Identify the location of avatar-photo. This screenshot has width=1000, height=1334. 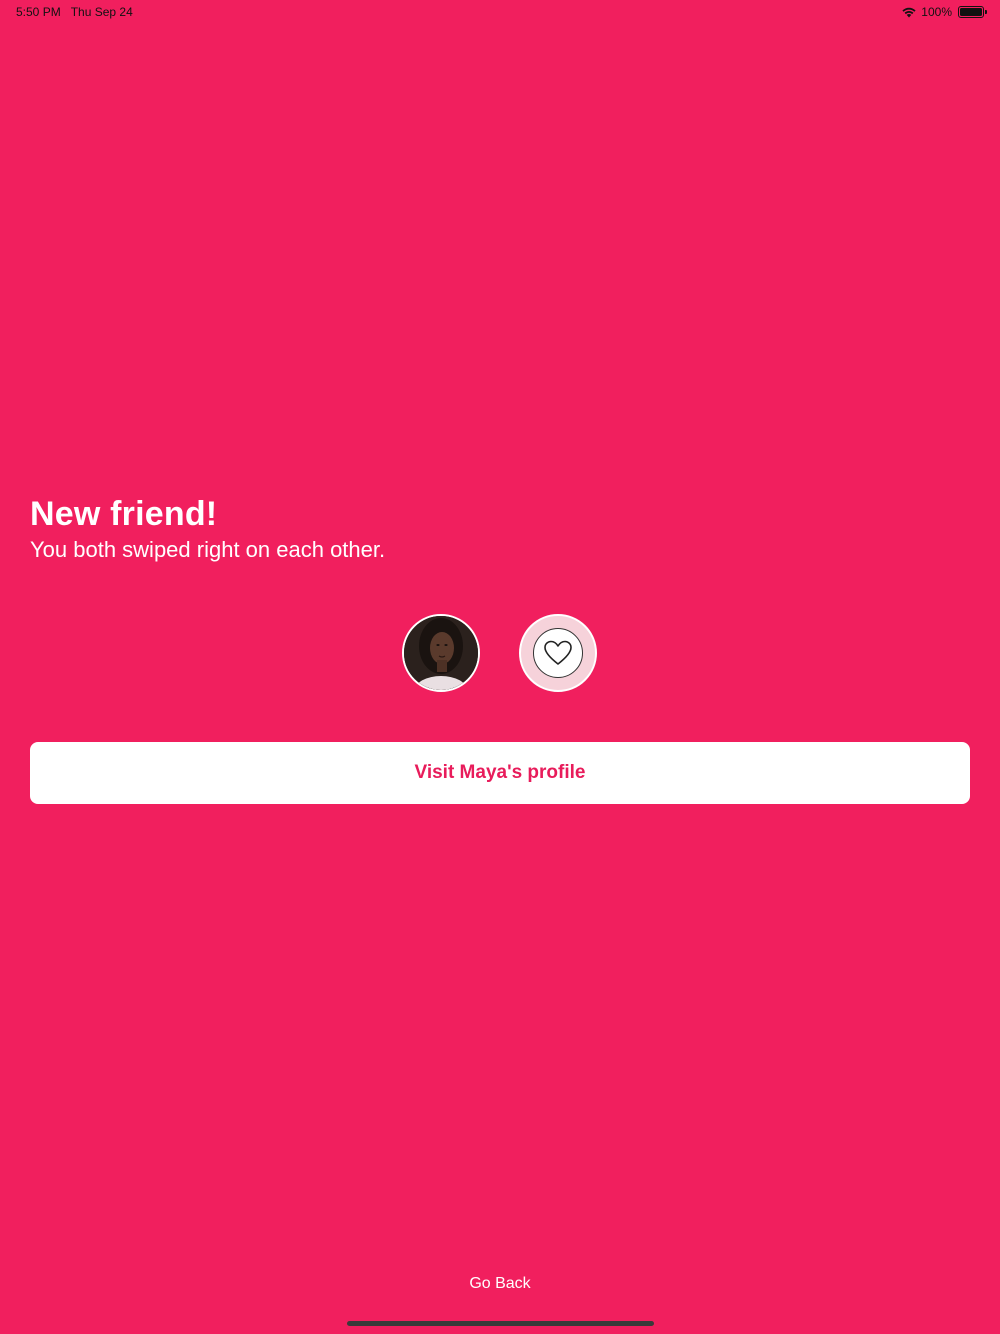
(441, 653).